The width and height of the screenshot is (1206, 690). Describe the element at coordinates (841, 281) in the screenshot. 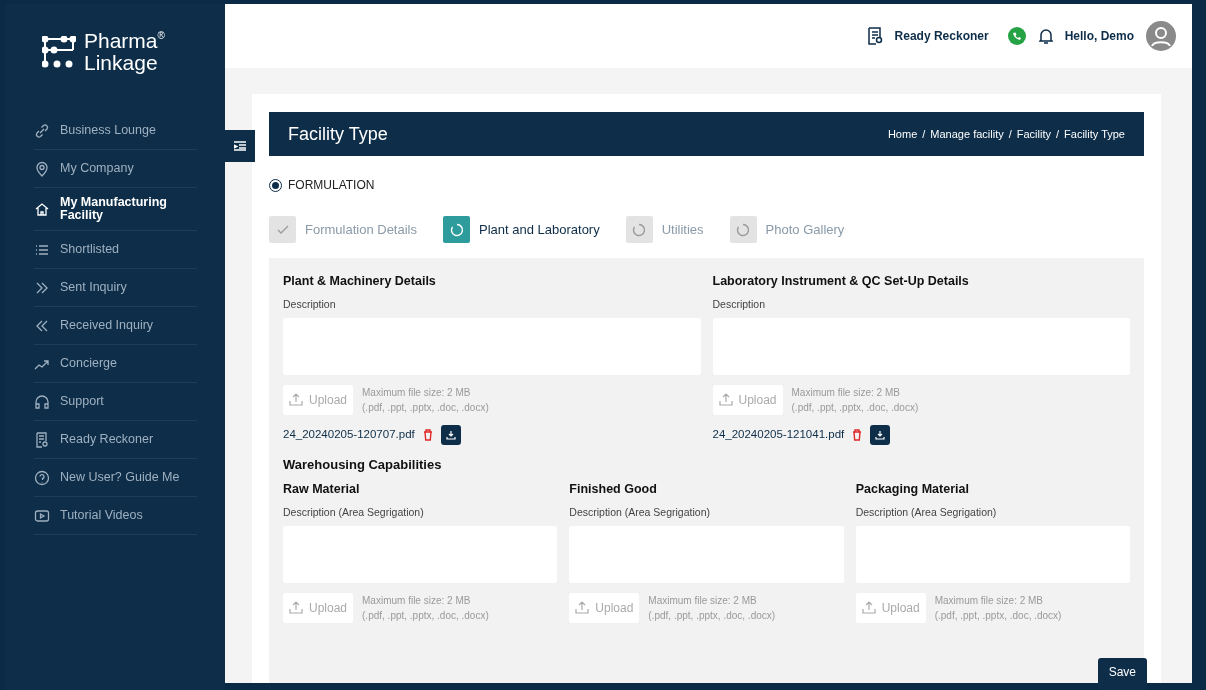

I see `section-title: Laboratory Instrument & QC Set-Up Details` at that location.